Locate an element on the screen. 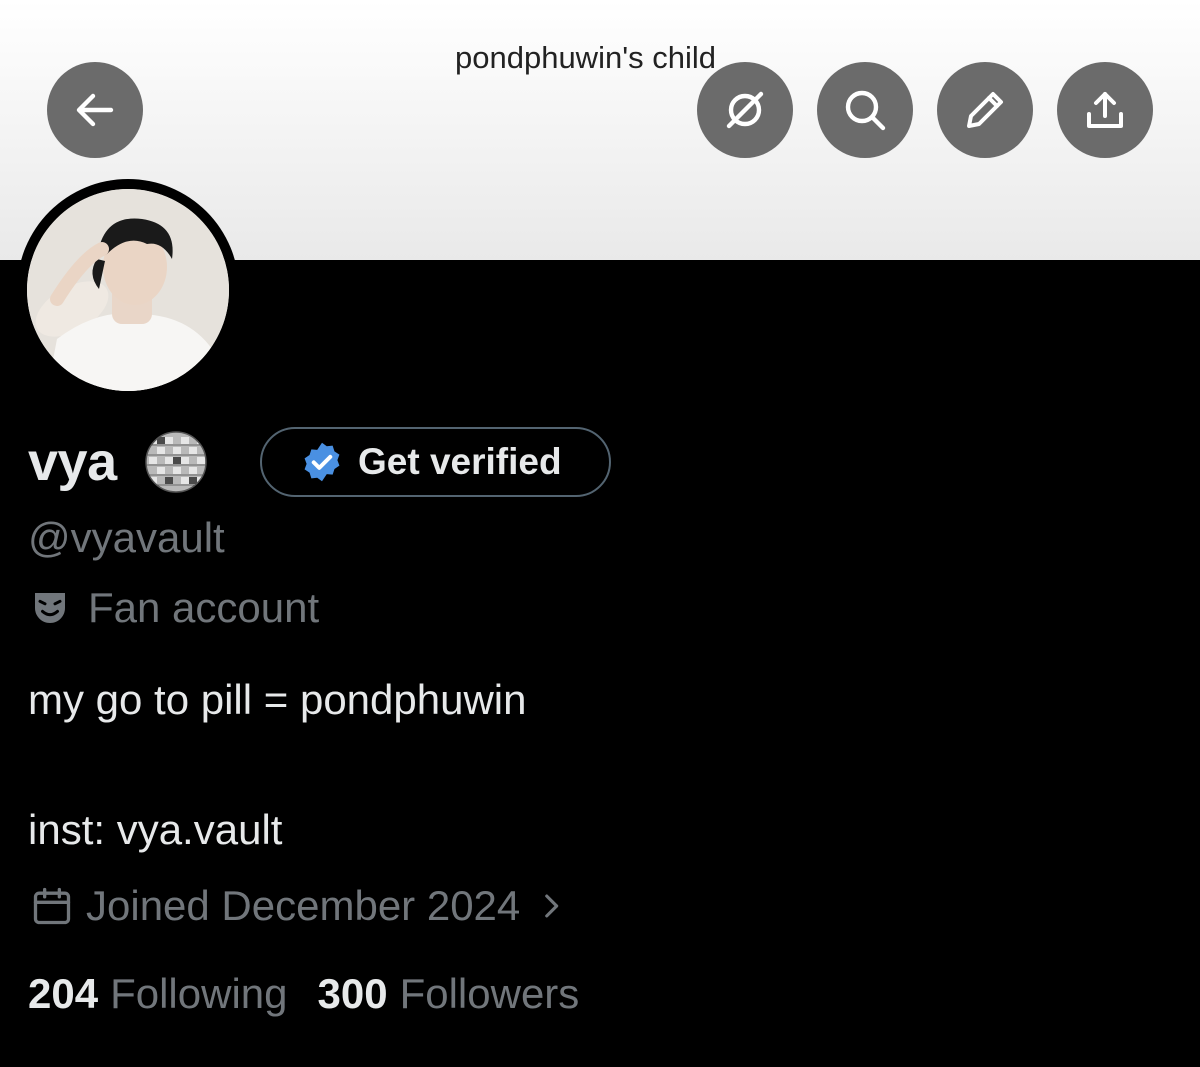 This screenshot has height=1067, width=1200. followers-link: 300 Followers is located at coordinates (449, 994).